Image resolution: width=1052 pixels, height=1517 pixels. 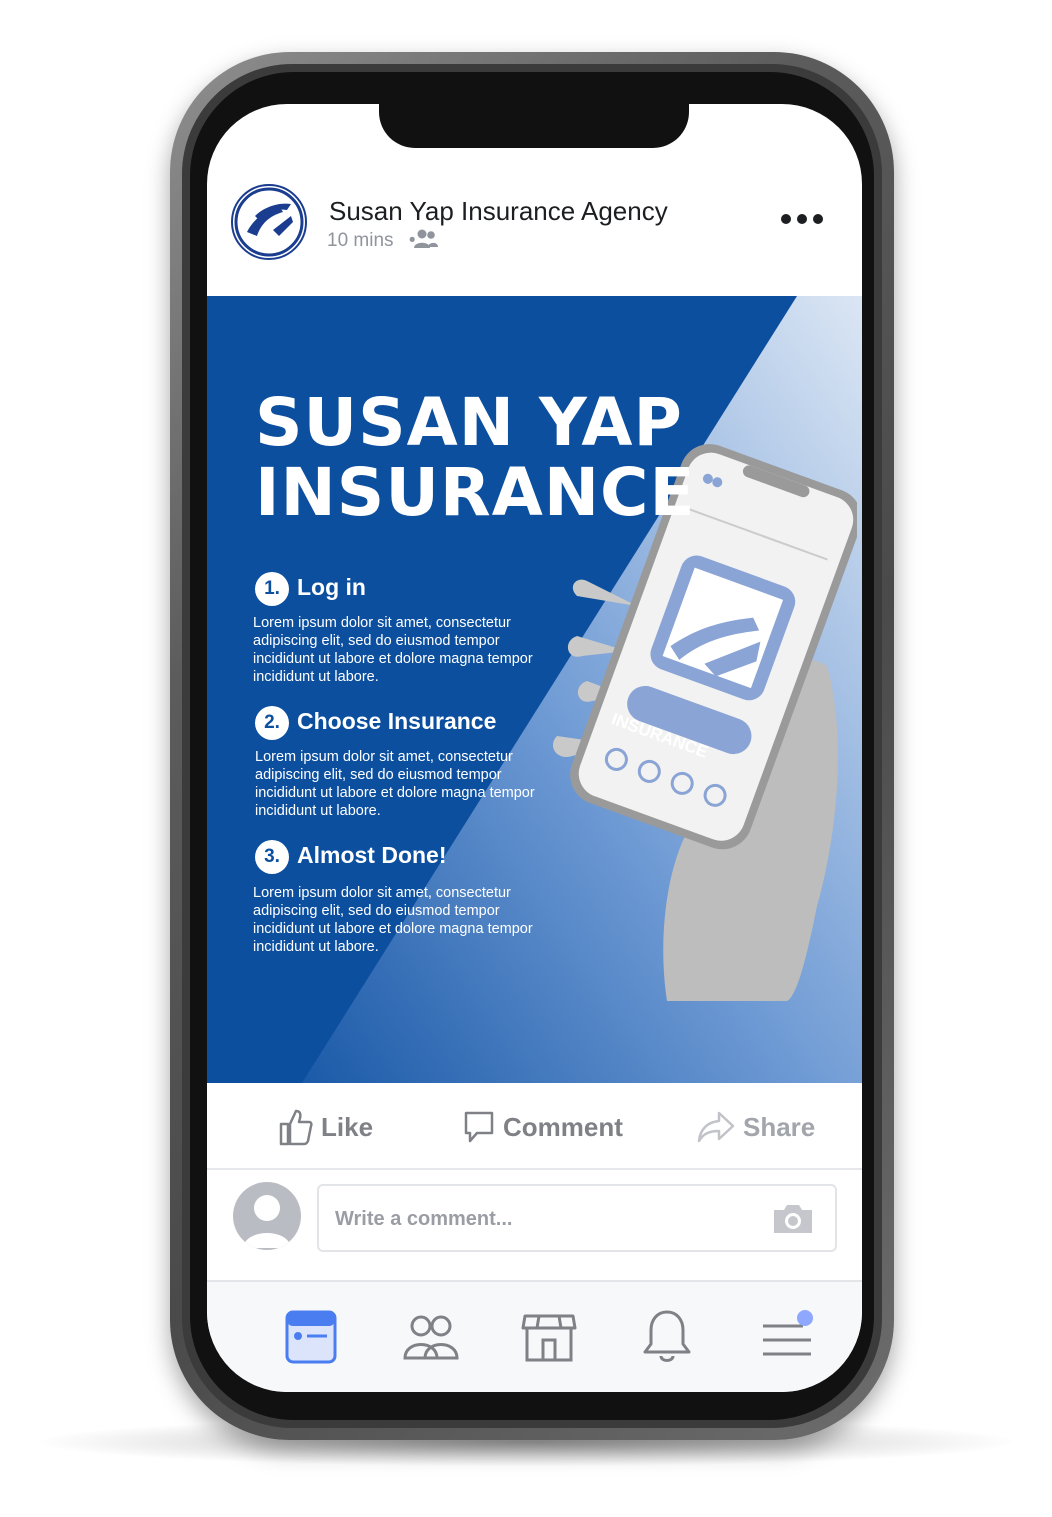 I want to click on actions-divider, so click(x=534, y=1169).